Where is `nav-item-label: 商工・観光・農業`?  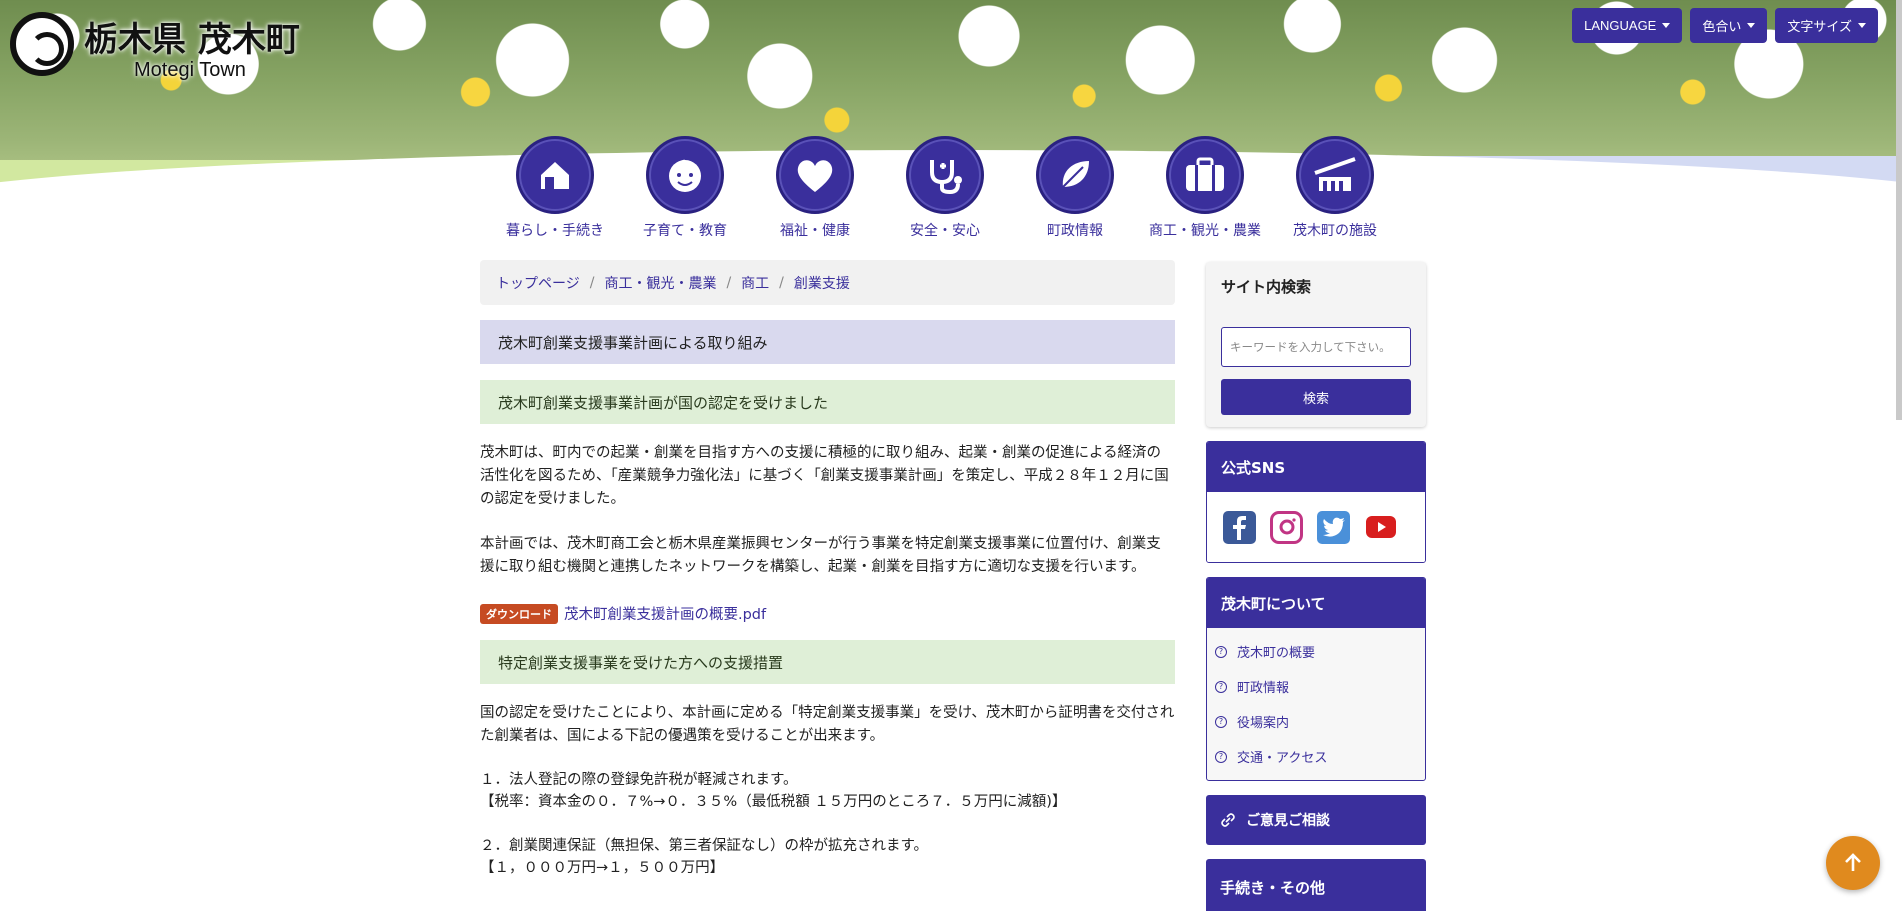
nav-item-label: 商工・観光・農業 is located at coordinates (1205, 231).